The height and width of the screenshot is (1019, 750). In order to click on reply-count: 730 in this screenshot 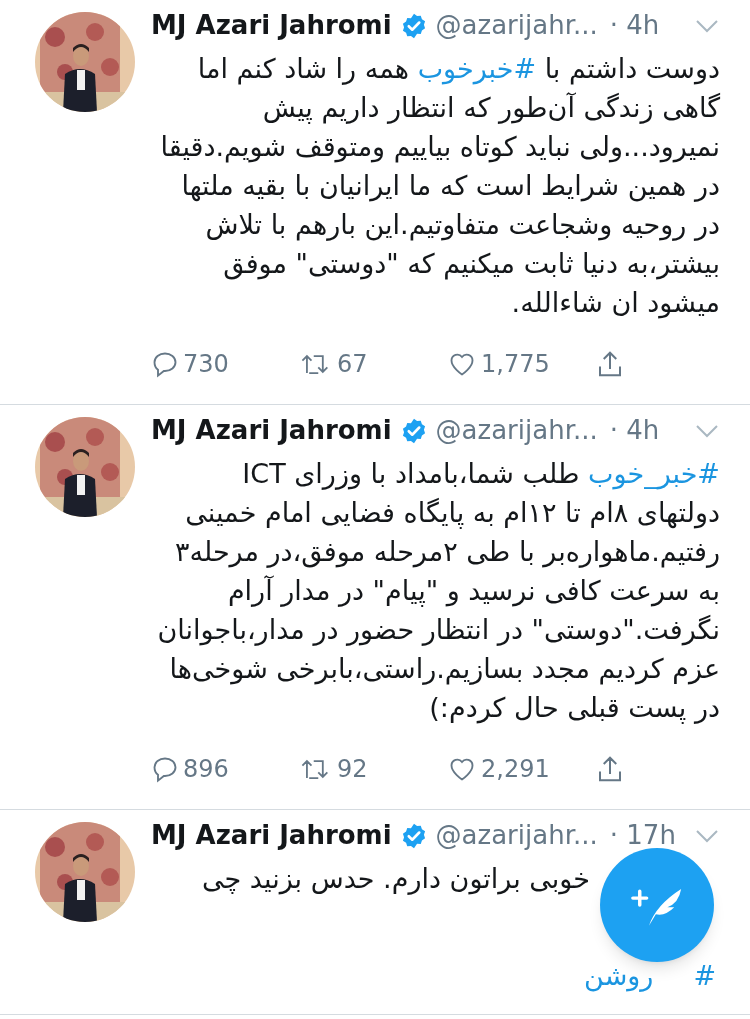, I will do `click(206, 364)`.